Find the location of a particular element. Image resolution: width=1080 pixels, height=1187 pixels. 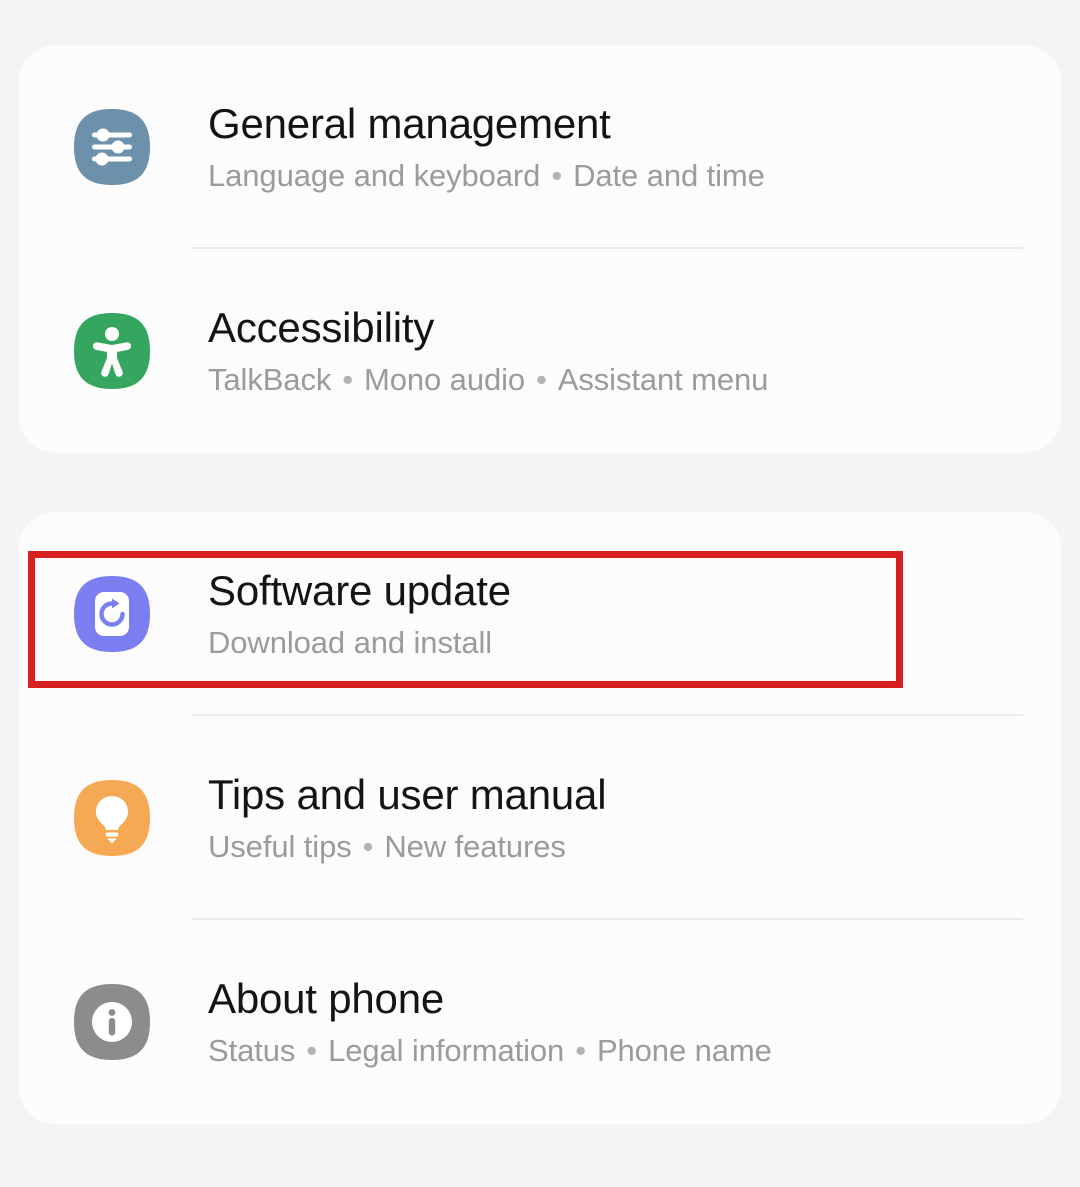

row-subtitle: Download and install is located at coordinates (359, 643).